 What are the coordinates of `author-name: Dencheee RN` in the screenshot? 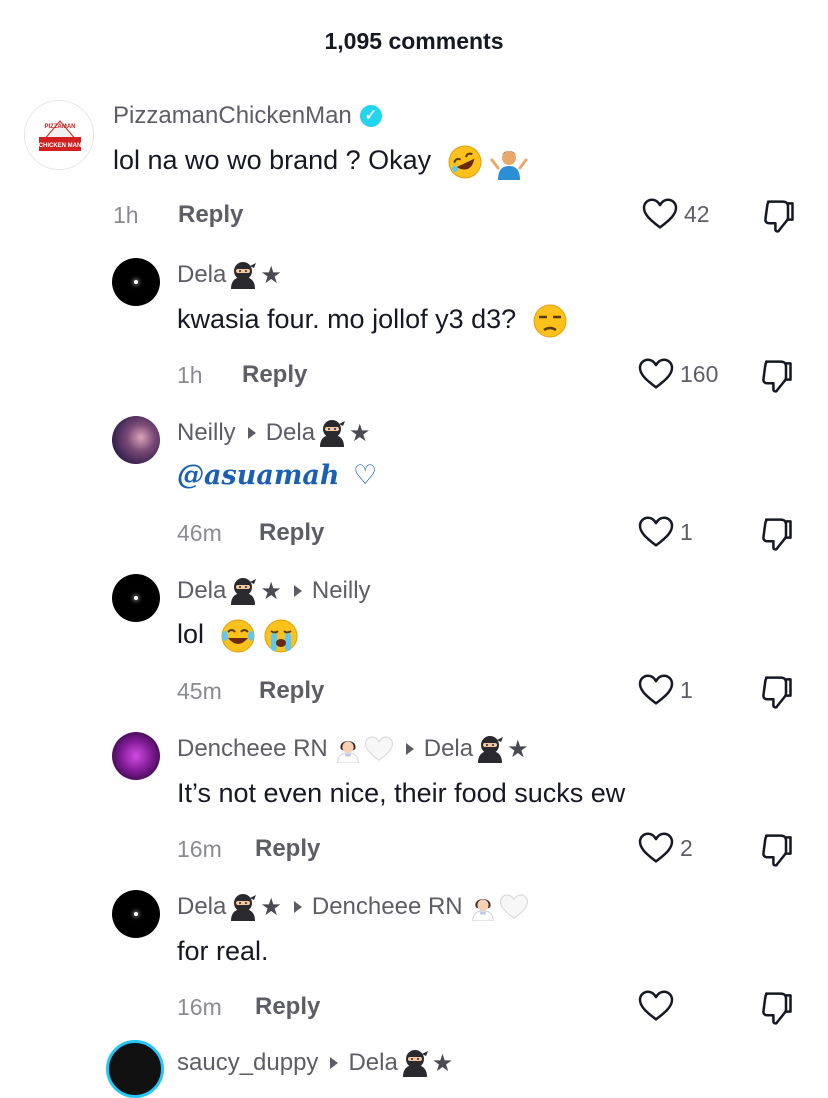 It's located at (252, 749).